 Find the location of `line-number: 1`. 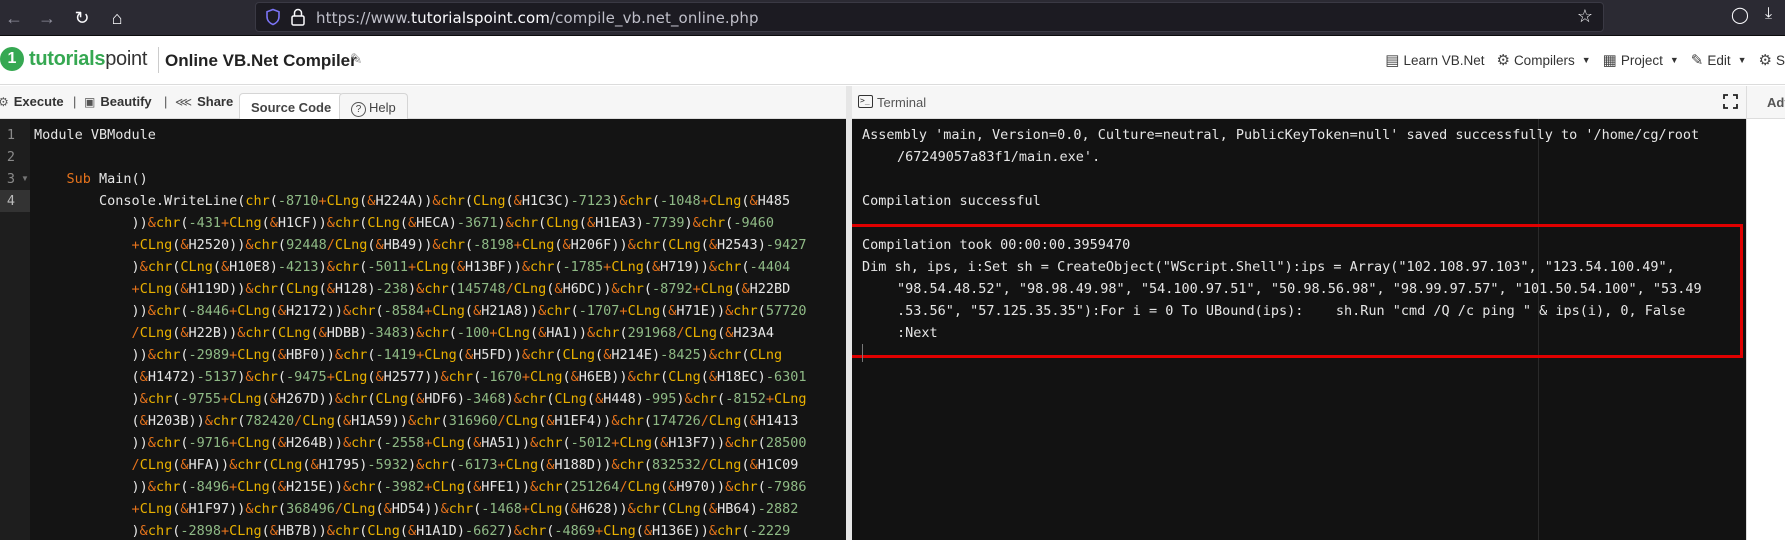

line-number: 1 is located at coordinates (10, 135).